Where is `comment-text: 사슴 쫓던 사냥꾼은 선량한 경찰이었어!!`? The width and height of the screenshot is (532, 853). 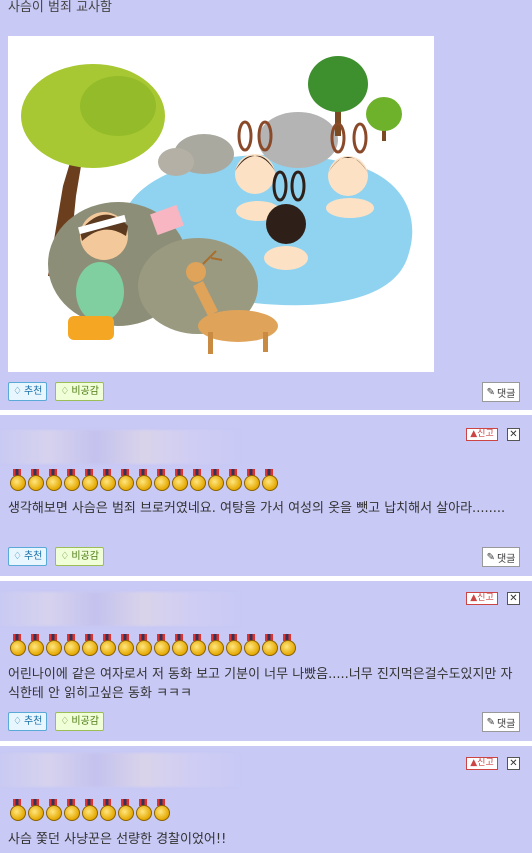 comment-text: 사슴 쫓던 사냥꾼은 선량한 경찰이었어!! is located at coordinates (117, 839).